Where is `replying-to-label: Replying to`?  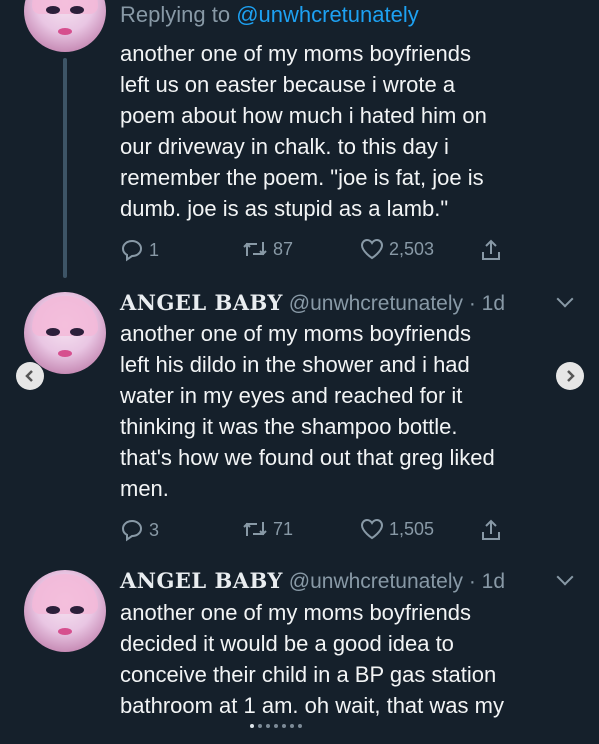 replying-to-label: Replying to is located at coordinates (178, 14).